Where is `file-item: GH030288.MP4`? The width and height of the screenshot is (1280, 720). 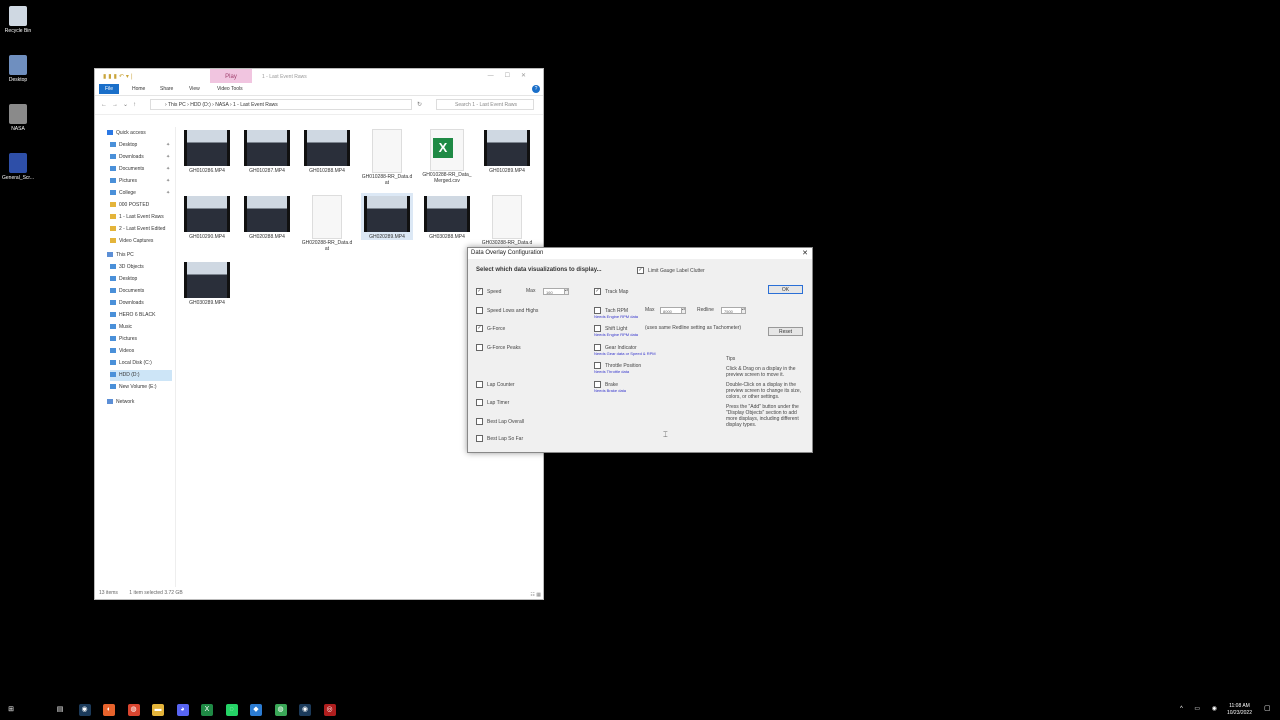 file-item: GH030288.MP4 is located at coordinates (447, 216).